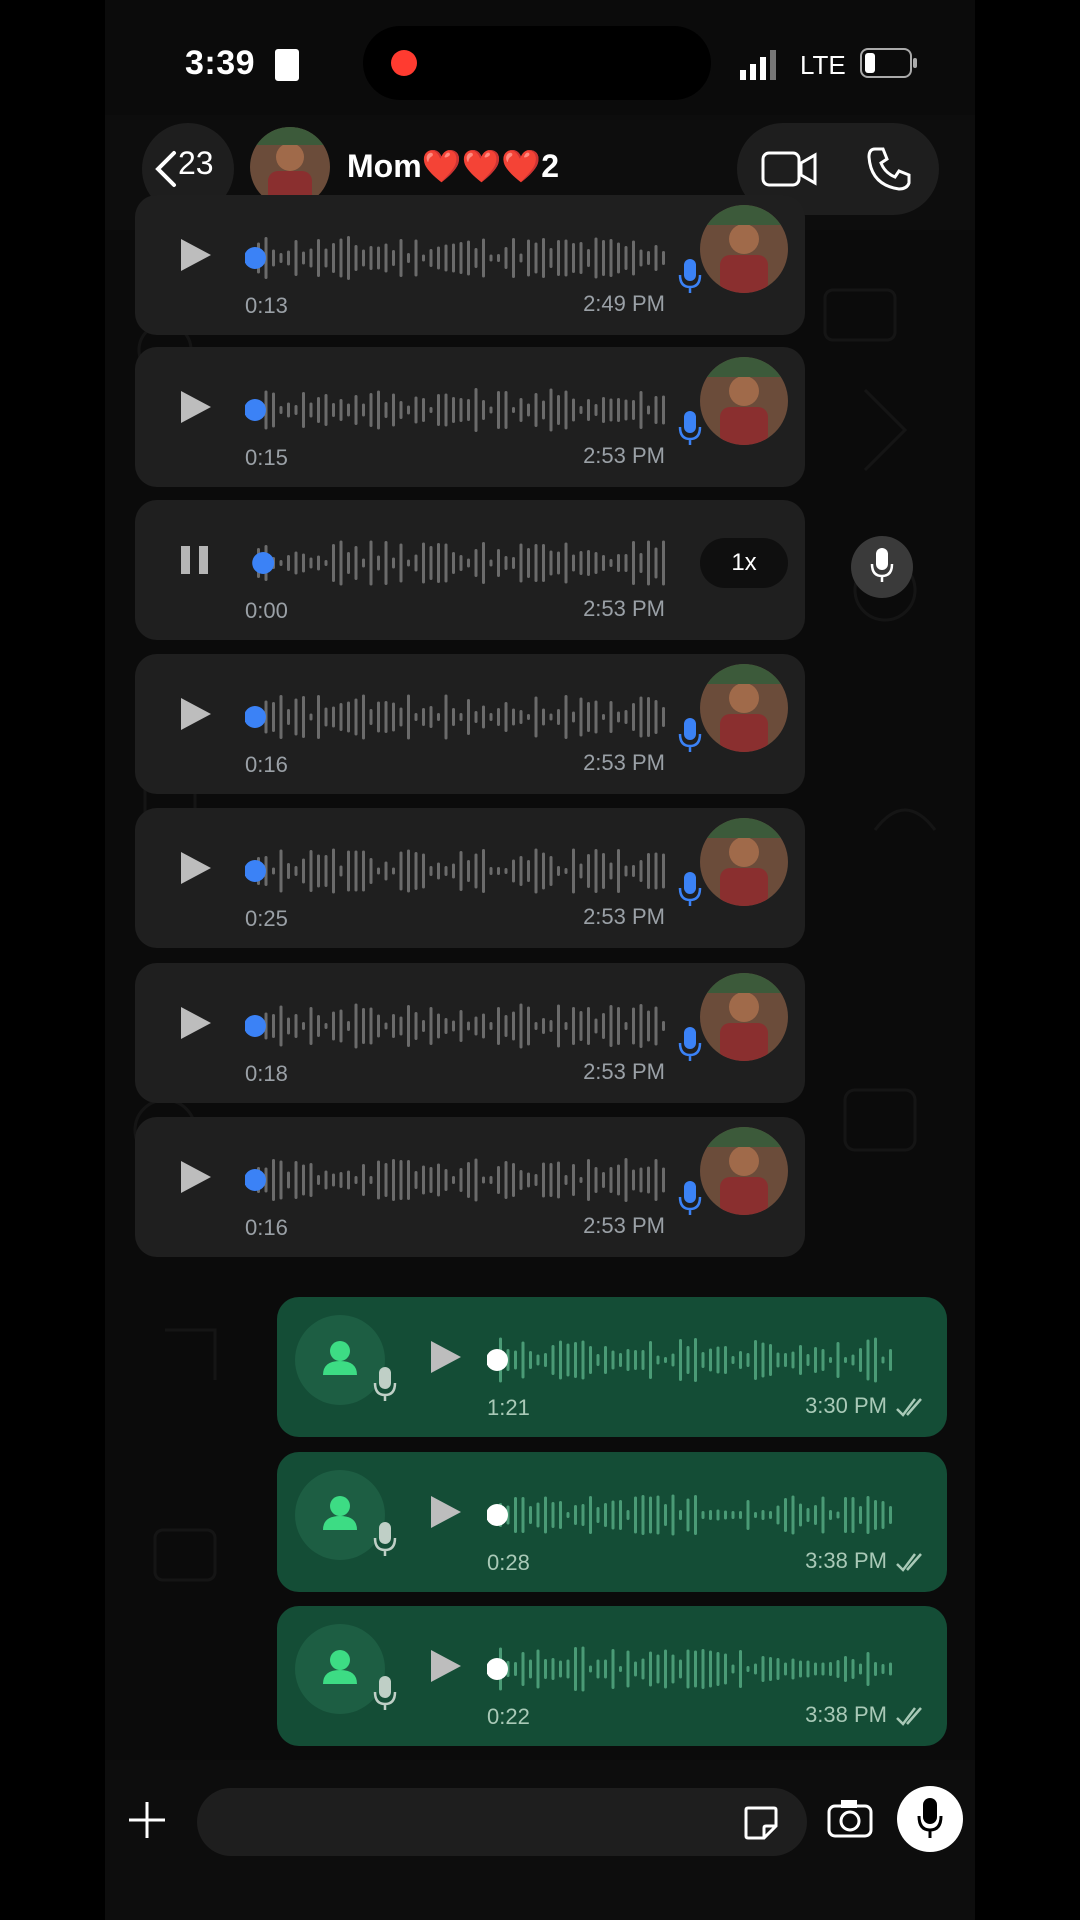  I want to click on network-label: LTE, so click(823, 65).